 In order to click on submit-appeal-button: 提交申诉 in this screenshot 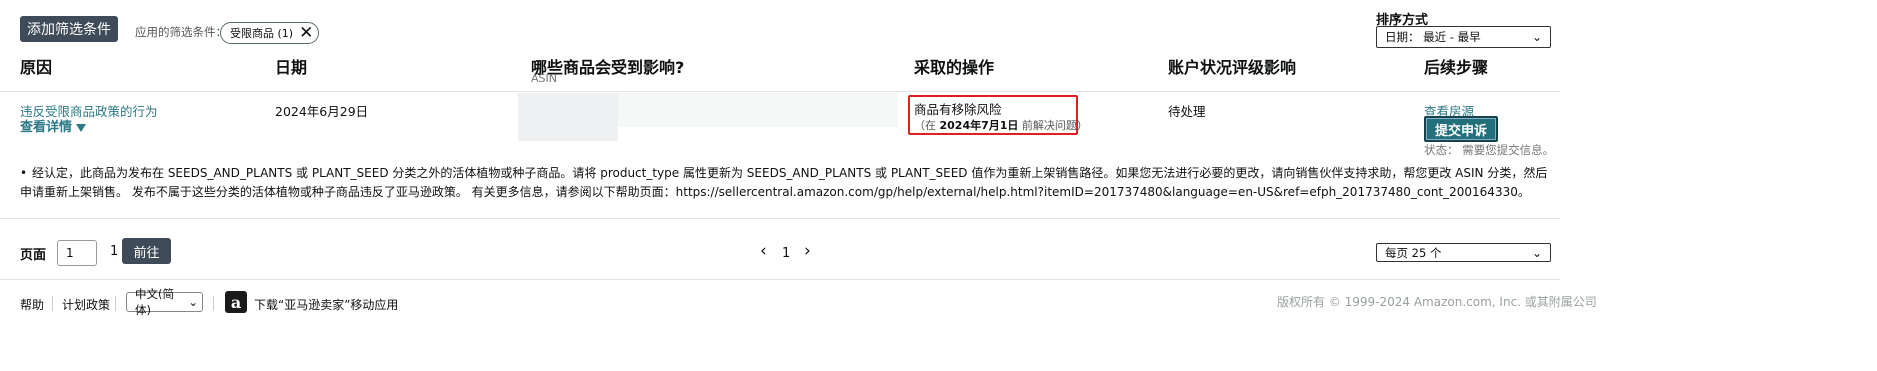, I will do `click(1461, 129)`.